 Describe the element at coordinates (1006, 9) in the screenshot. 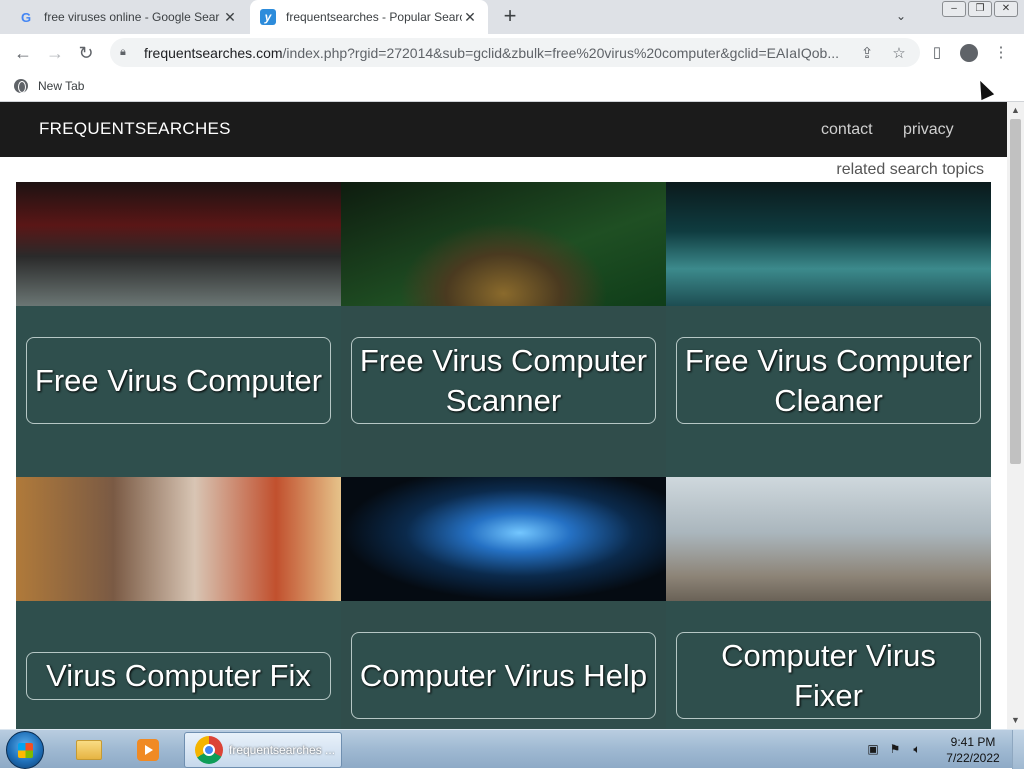

I see `close-window-button: ✕` at that location.